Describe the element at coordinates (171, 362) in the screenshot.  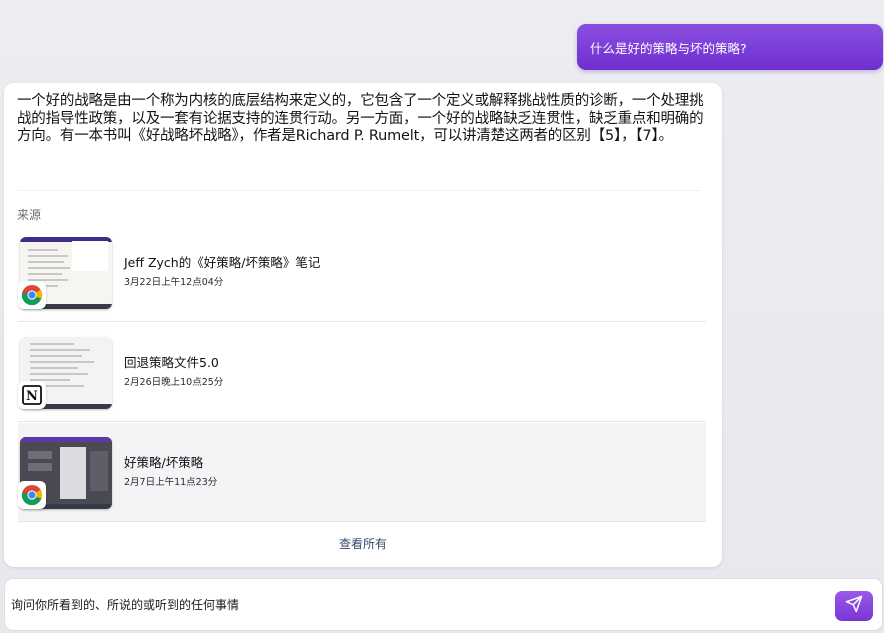
I see `source-title: 回退策略文件5.0` at that location.